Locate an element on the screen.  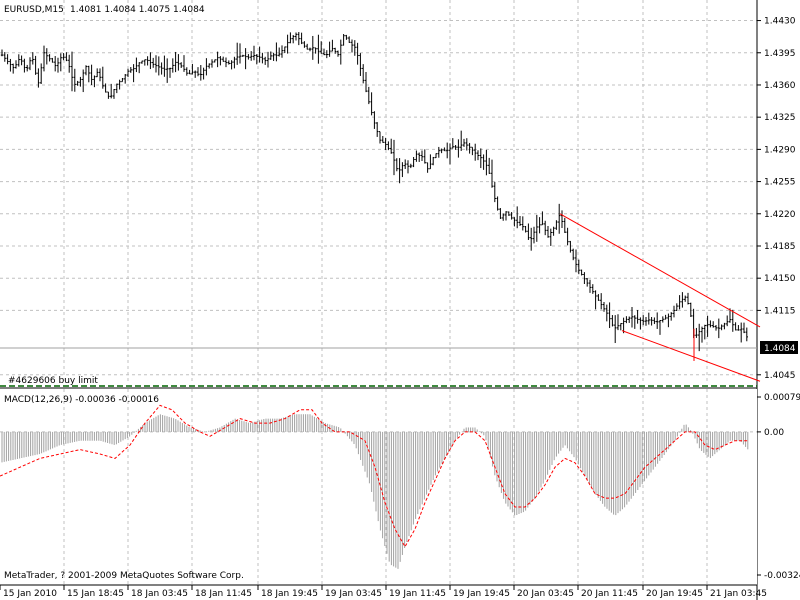
time-tick-label: 19 Jan 11:45 is located at coordinates (417, 594).